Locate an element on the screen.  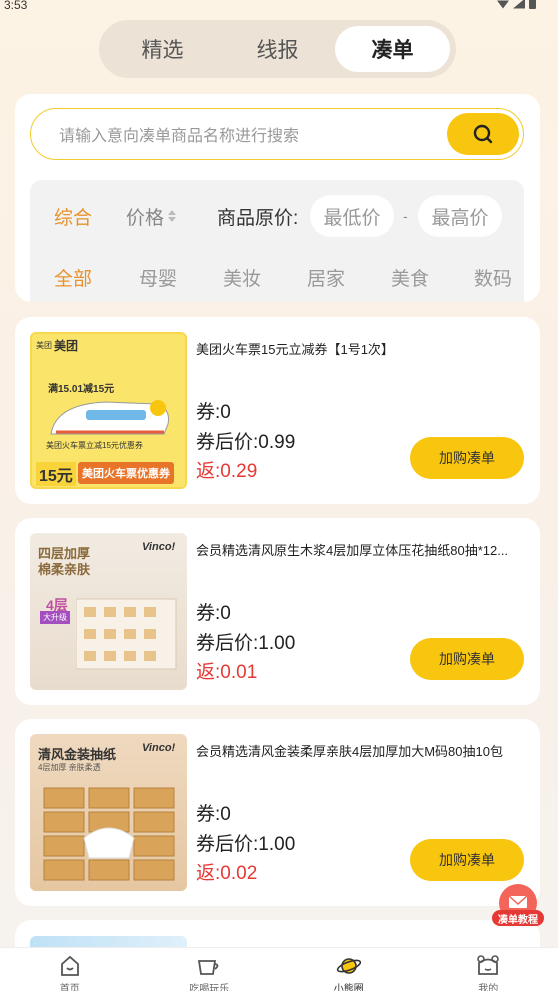
nav-home: 首页 is located at coordinates (70, 969).